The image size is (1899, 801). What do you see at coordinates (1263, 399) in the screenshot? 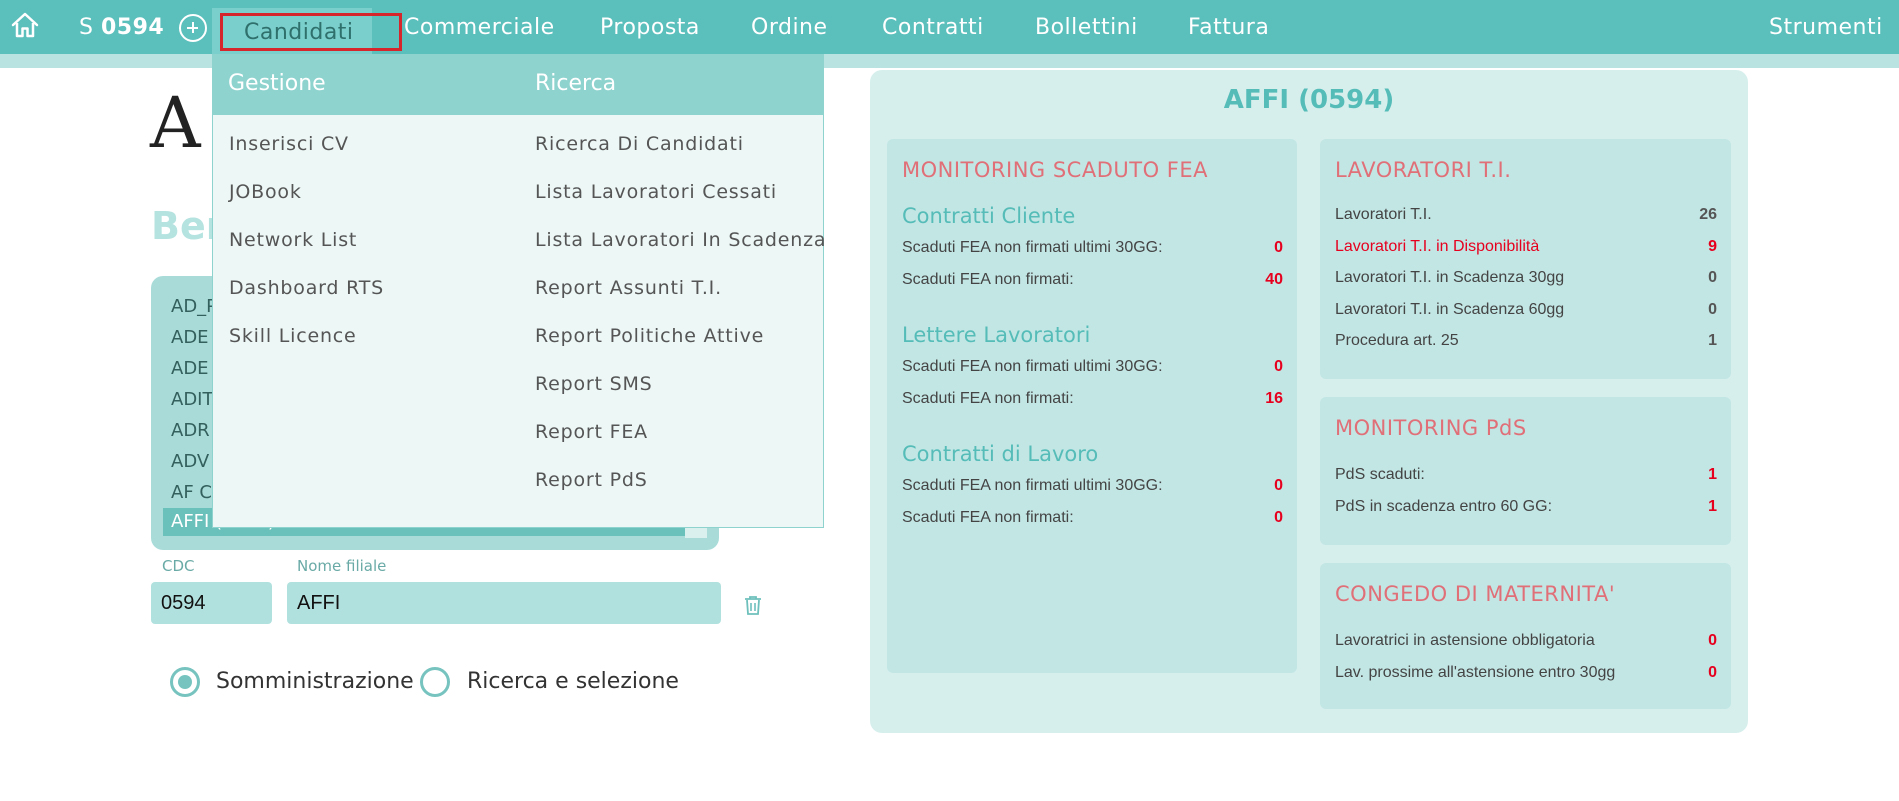
I see `fea-row-value: 16` at bounding box center [1263, 399].